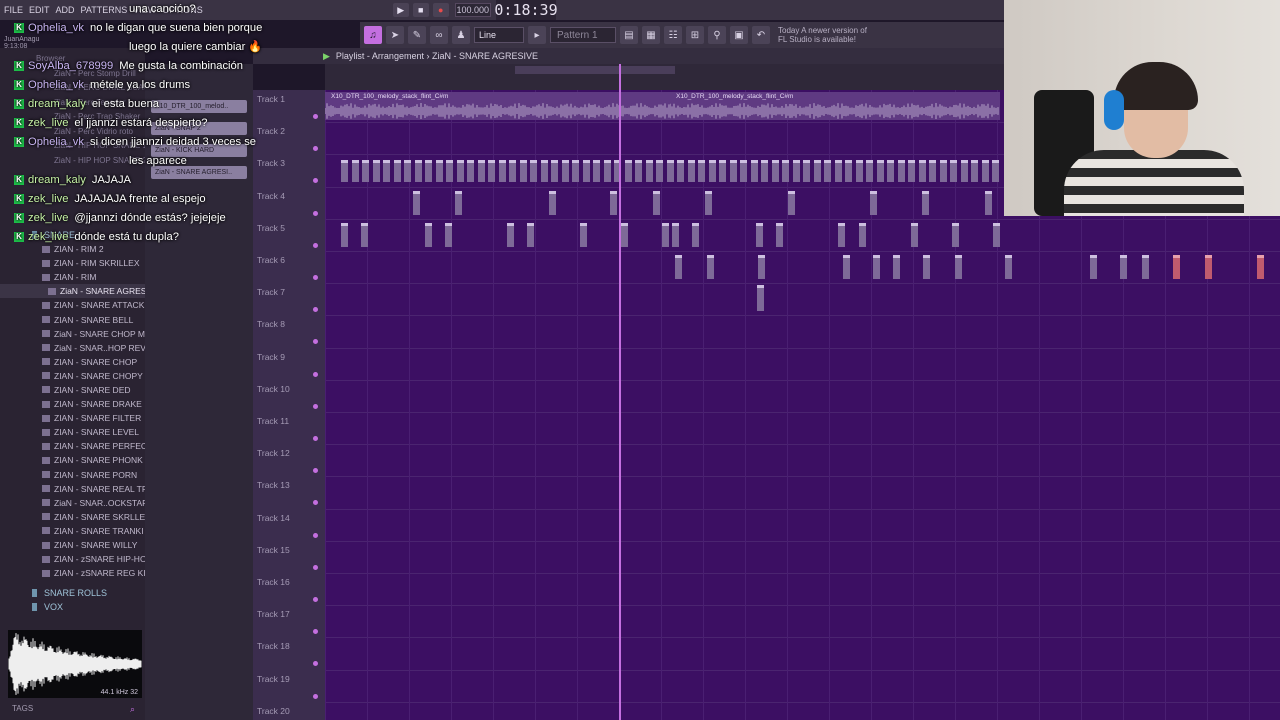 This screenshot has width=1280, height=720. What do you see at coordinates (420, 10) in the screenshot?
I see `stop-icon: ■` at bounding box center [420, 10].